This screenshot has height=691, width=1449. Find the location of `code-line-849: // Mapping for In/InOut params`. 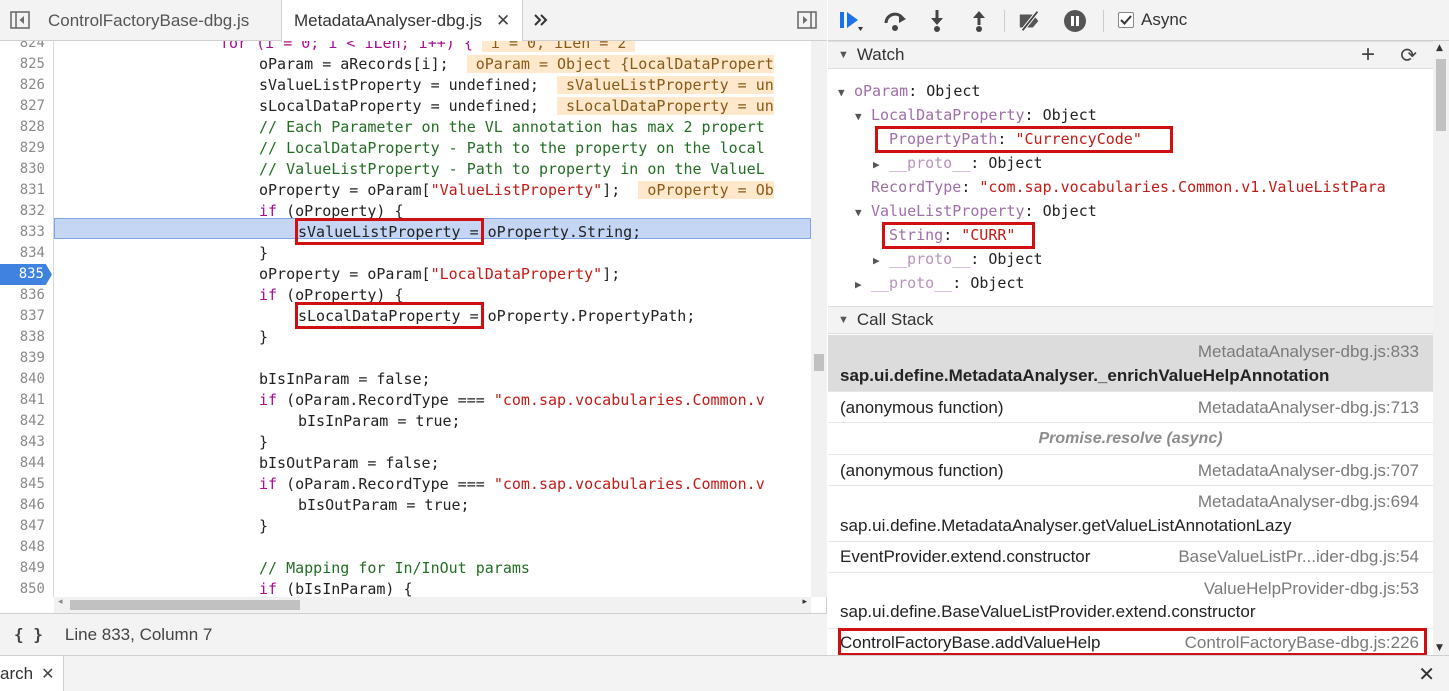

code-line-849: // Mapping for In/InOut params is located at coordinates (394, 568).